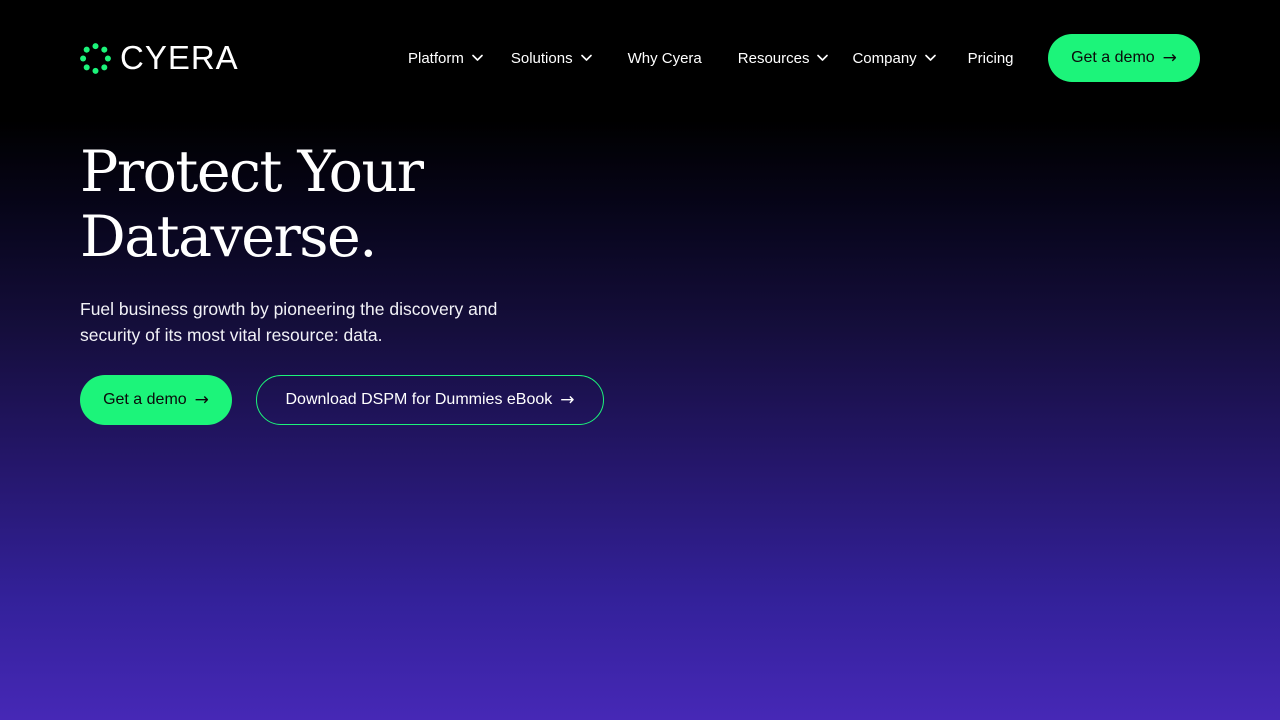 Image resolution: width=1280 pixels, height=720 pixels. I want to click on nav-item-company: Company, so click(894, 58).